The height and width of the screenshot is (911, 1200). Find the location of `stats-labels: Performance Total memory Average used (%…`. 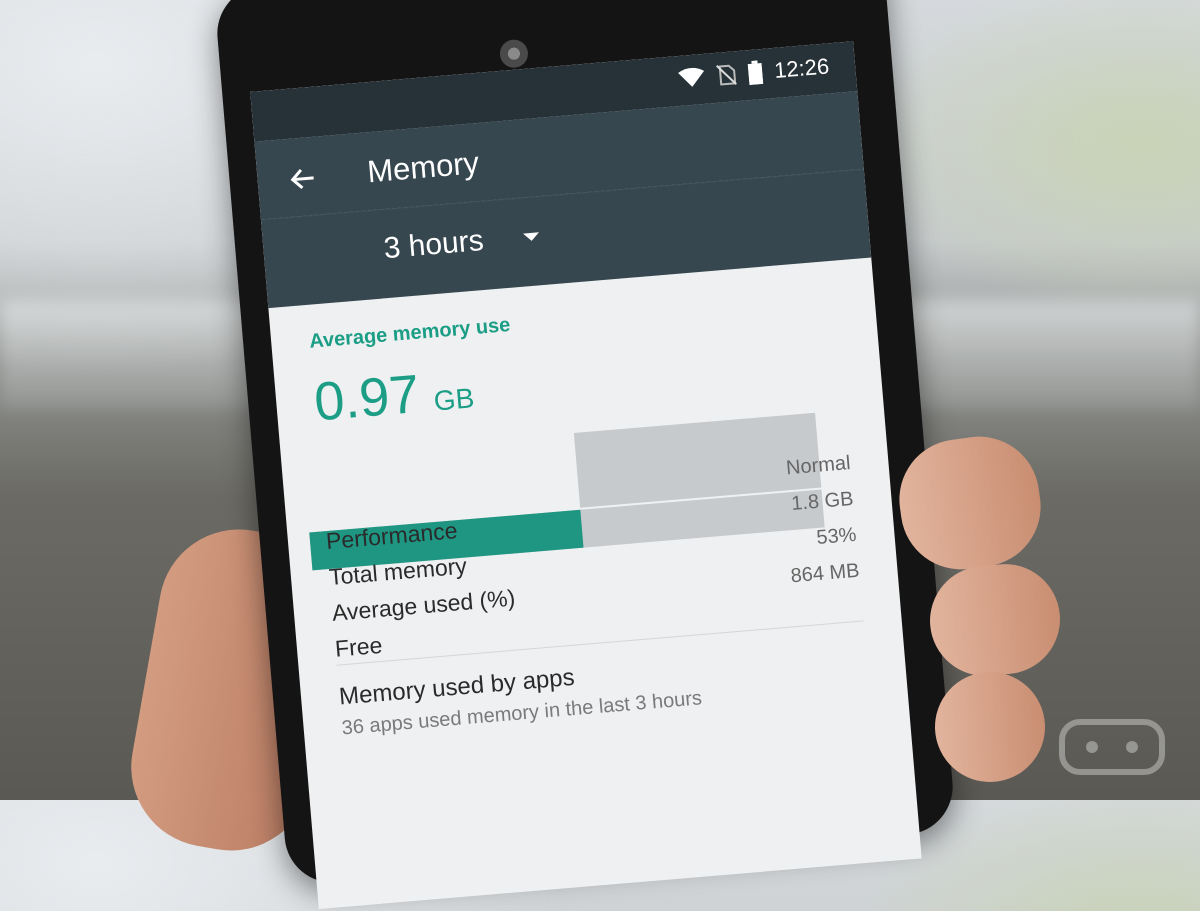

stats-labels: Performance Total memory Average used (%… is located at coordinates (421, 570).